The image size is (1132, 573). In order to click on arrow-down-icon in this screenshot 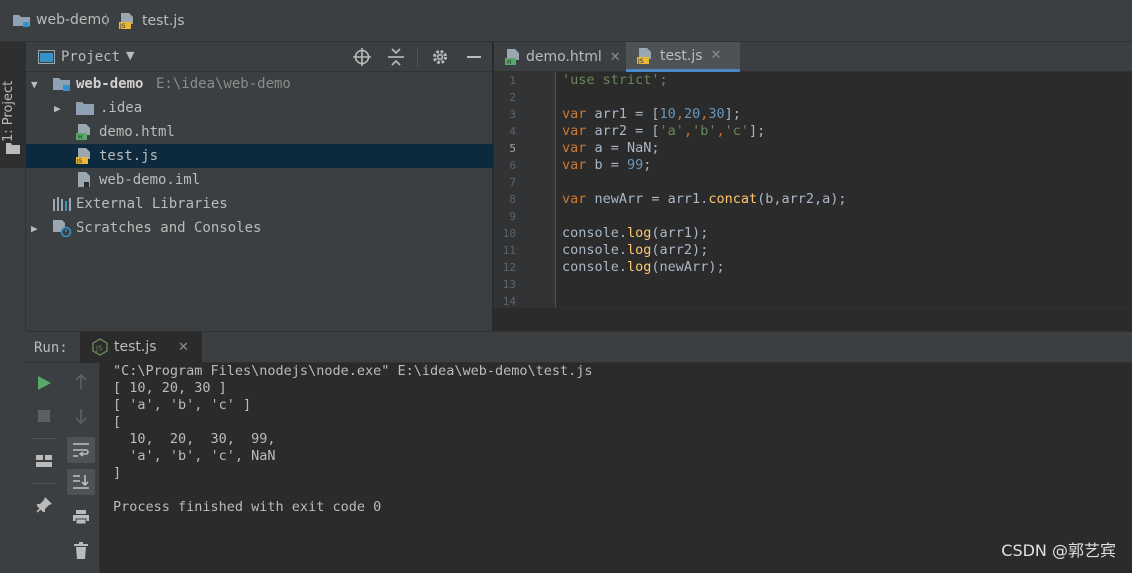, I will do `click(81, 416)`.